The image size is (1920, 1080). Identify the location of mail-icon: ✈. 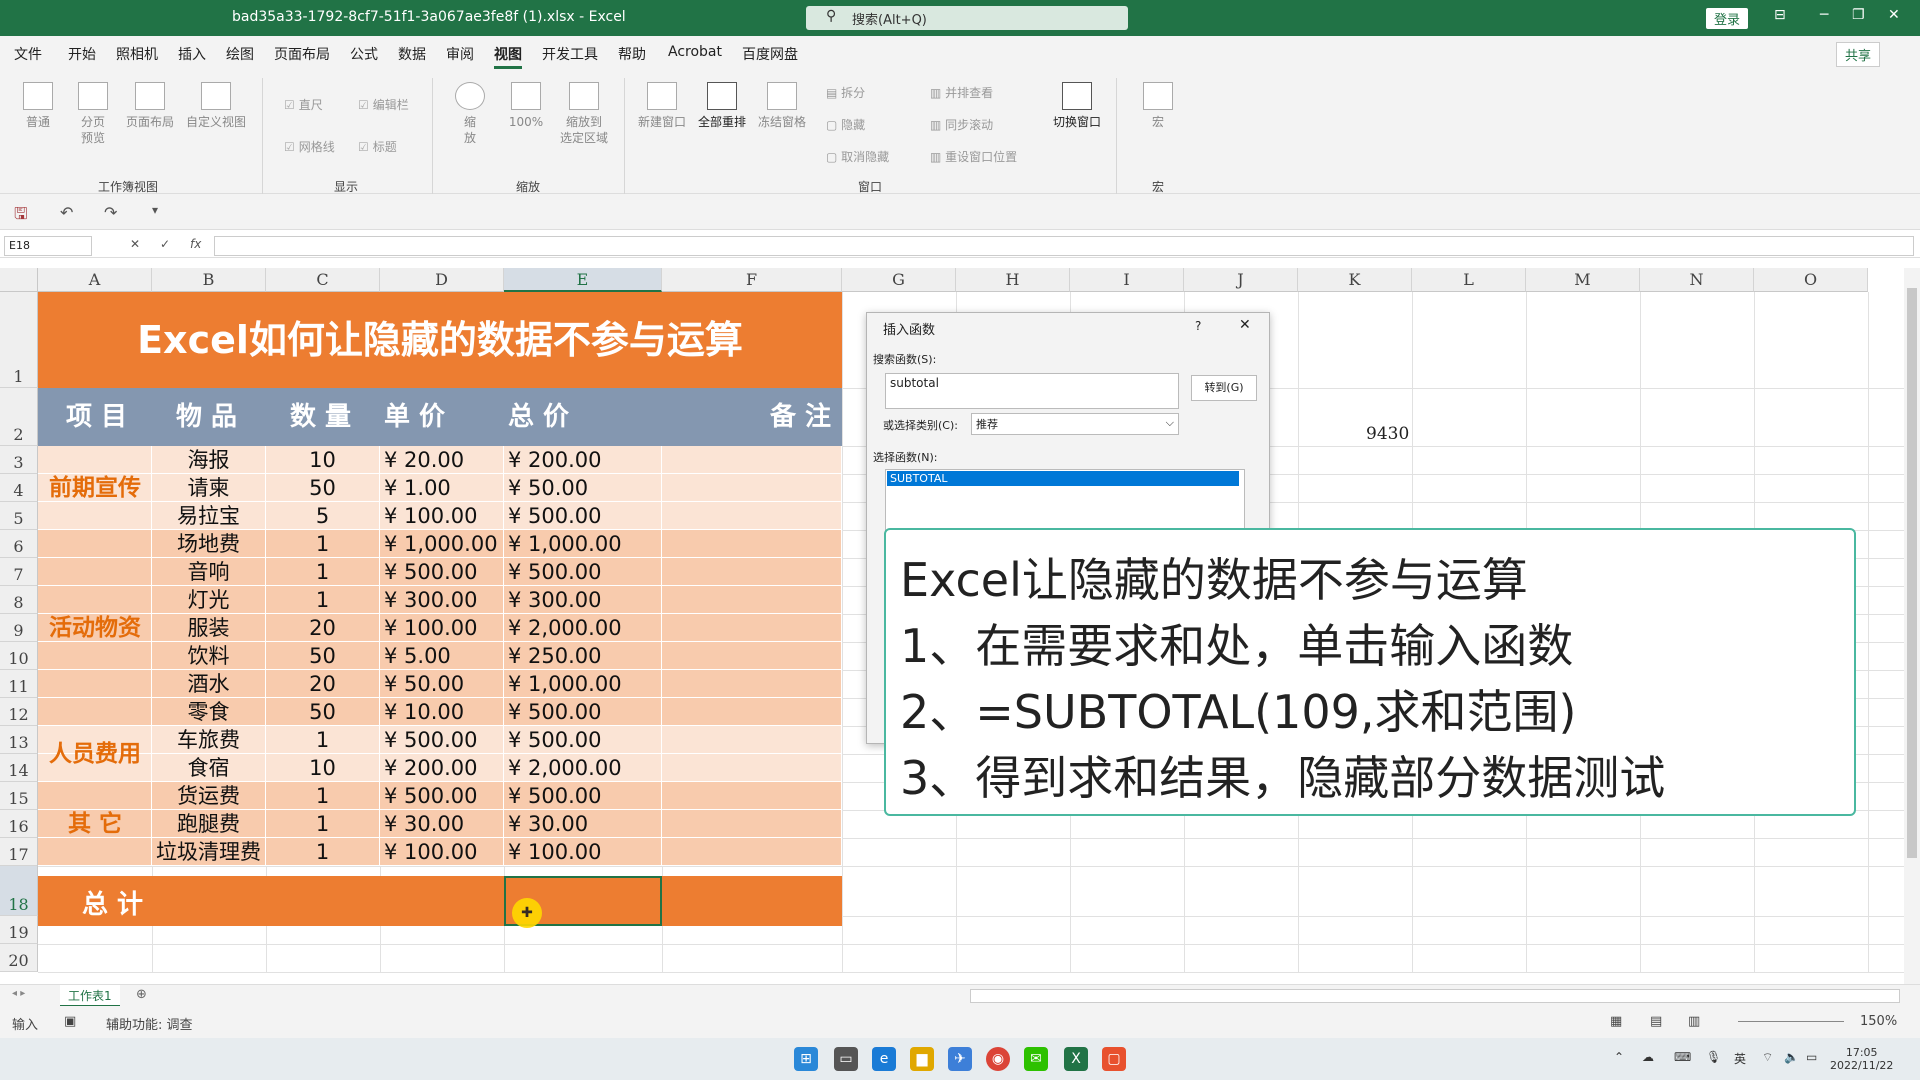
(960, 1059).